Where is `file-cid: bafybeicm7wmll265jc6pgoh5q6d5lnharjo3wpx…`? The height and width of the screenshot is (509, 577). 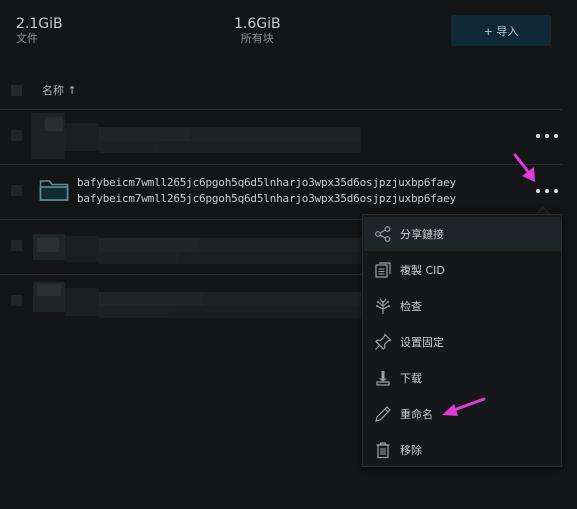
file-cid: bafybeicm7wmll265jc6pgoh5q6d5lnharjo3wpx… is located at coordinates (266, 198).